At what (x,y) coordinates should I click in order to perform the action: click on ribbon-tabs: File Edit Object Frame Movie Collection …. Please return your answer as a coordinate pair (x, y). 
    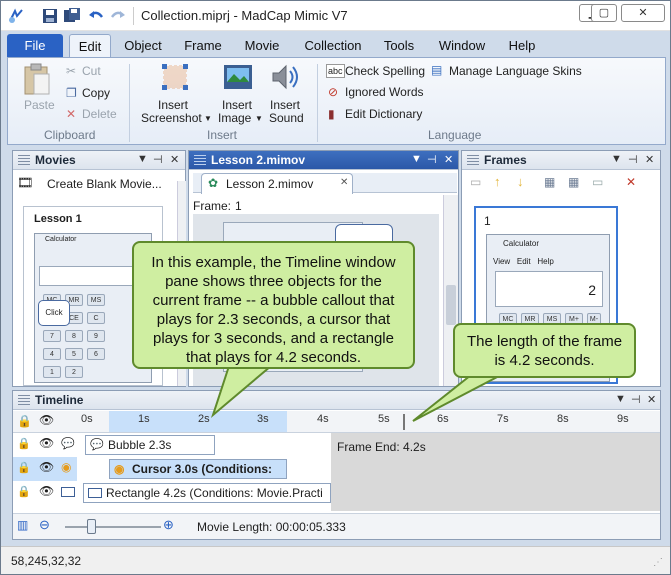
    Looking at the image, I should click on (336, 46).